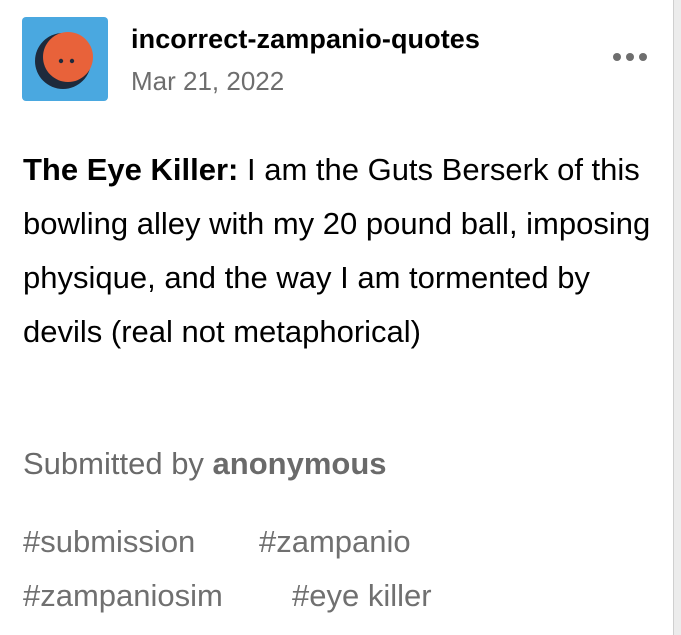  Describe the element at coordinates (207, 81) in the screenshot. I see `post-date: Mar 21, 2022` at that location.